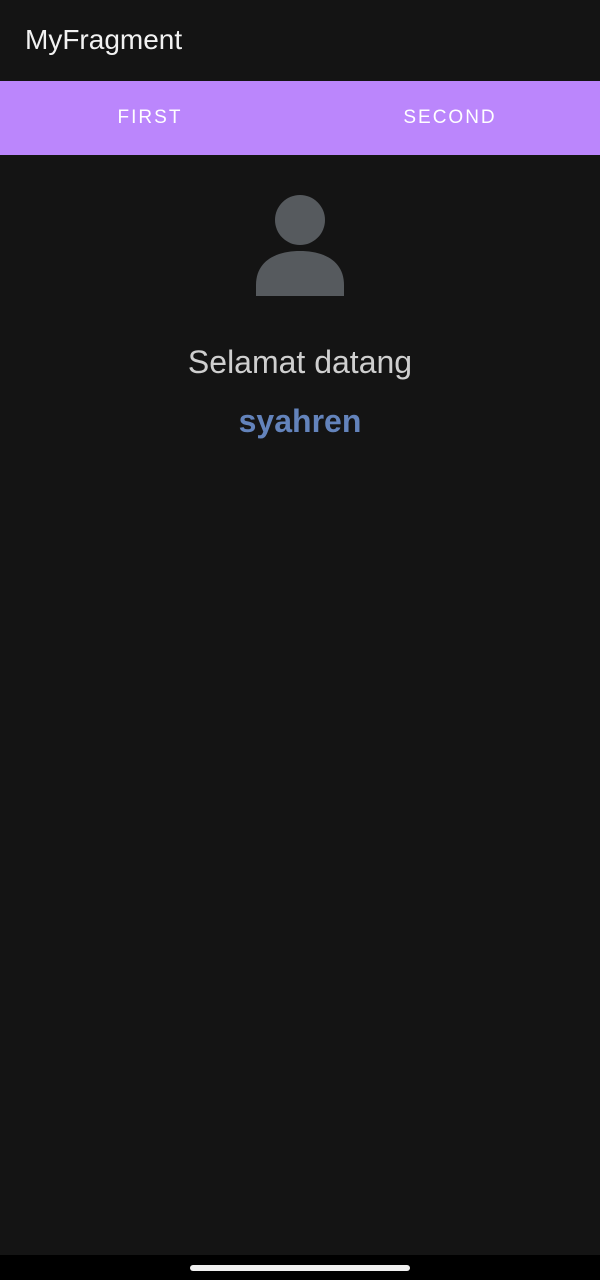  I want to click on app-title: MyFragment, so click(104, 39).